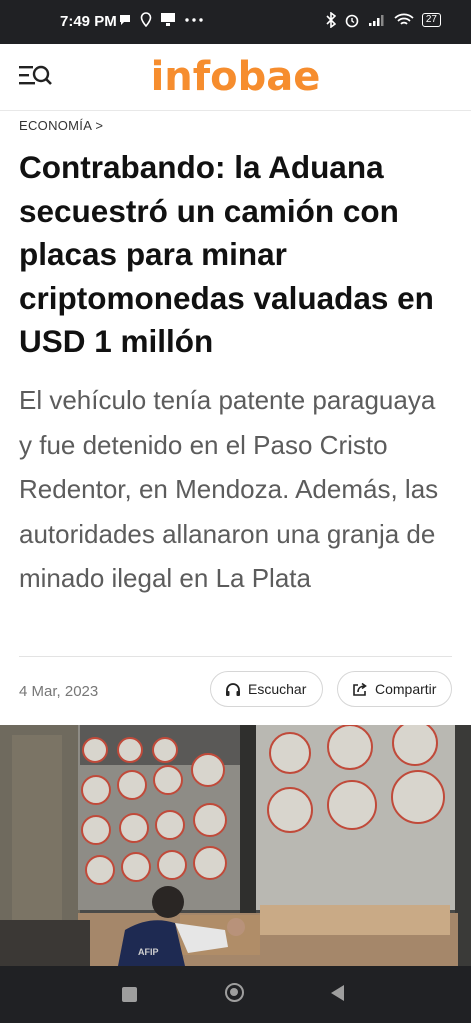 This screenshot has height=1023, width=471. I want to click on alarm-icon, so click(352, 21).